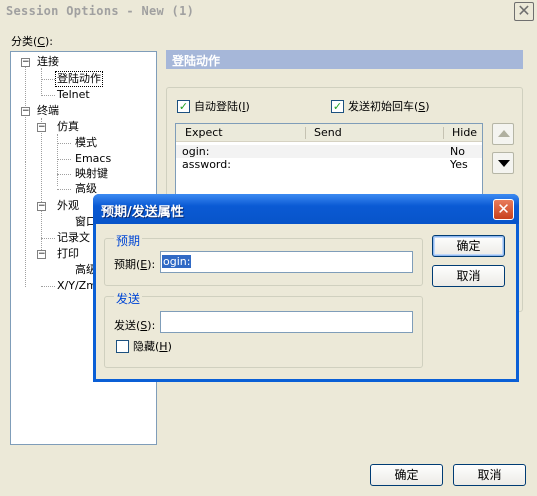  I want to click on expect-input-value: ogin:, so click(177, 261).